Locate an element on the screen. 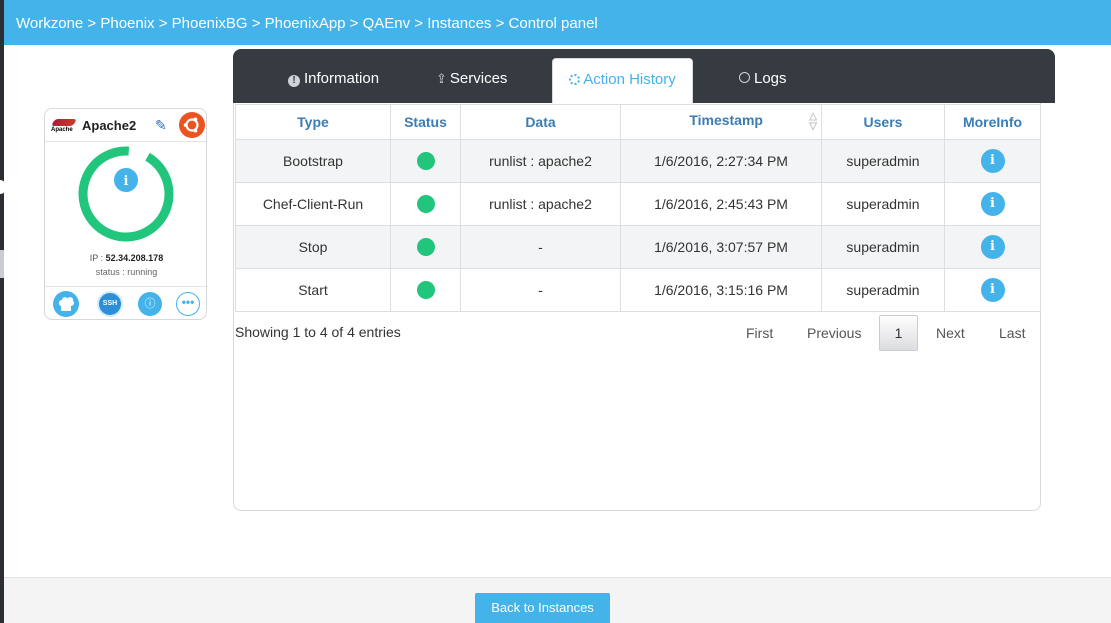  tab-logs-label: Logs is located at coordinates (770, 78).